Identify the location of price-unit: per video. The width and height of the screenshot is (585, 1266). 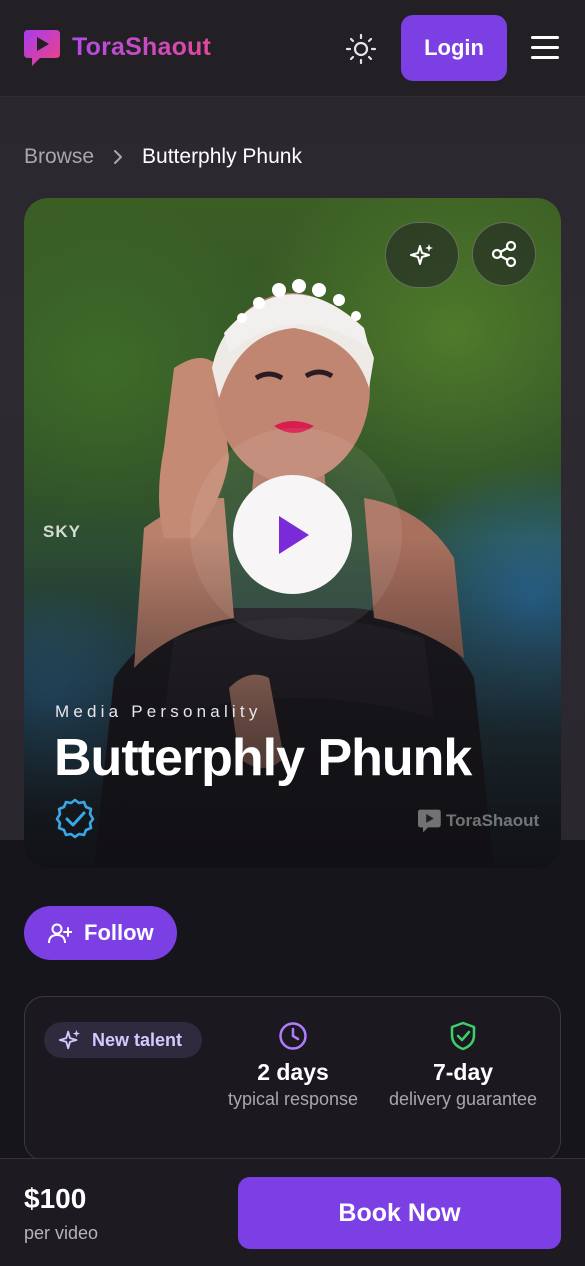
(61, 1233).